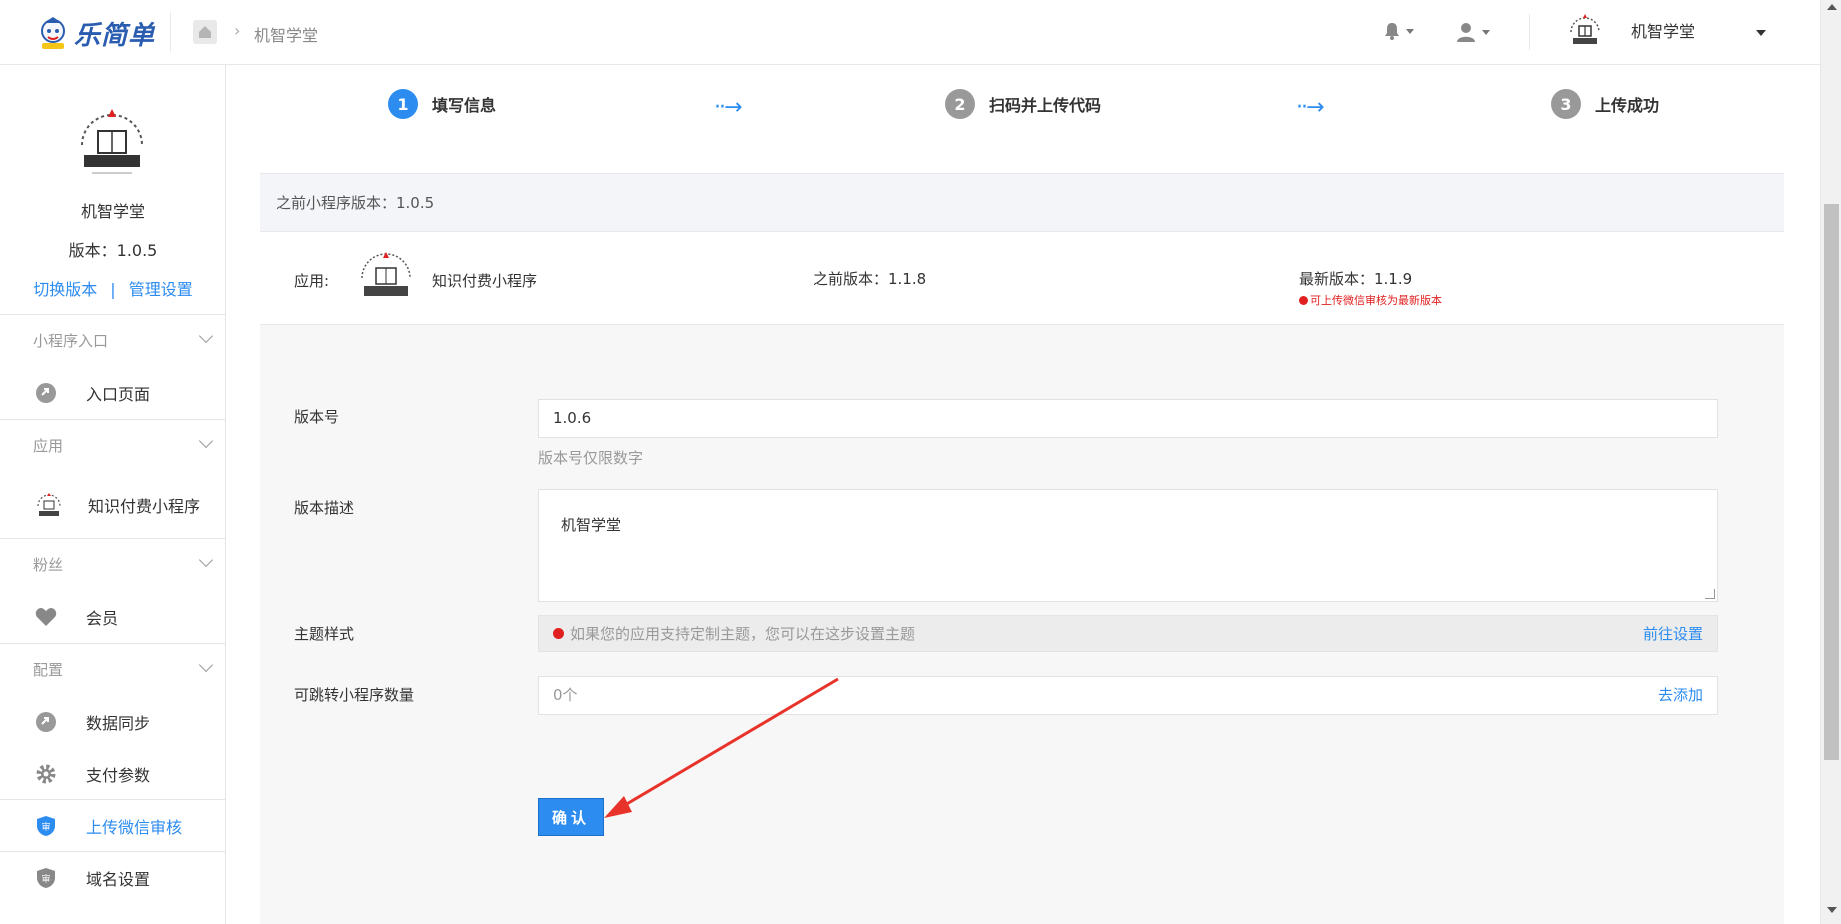  Describe the element at coordinates (1566, 104) in the screenshot. I see `step-number: 3` at that location.